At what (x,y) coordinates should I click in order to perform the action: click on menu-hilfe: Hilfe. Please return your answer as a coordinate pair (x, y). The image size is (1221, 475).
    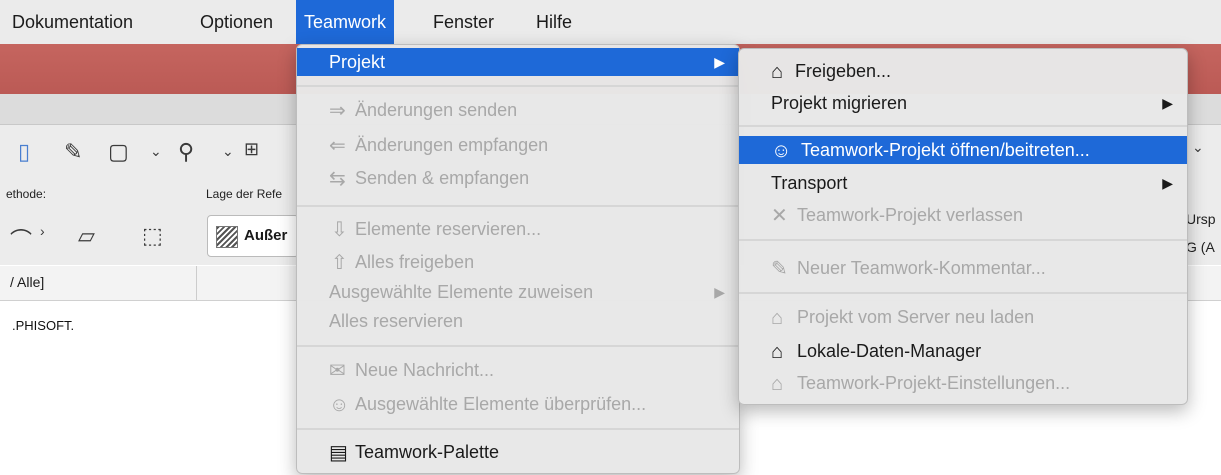
    Looking at the image, I should click on (554, 22).